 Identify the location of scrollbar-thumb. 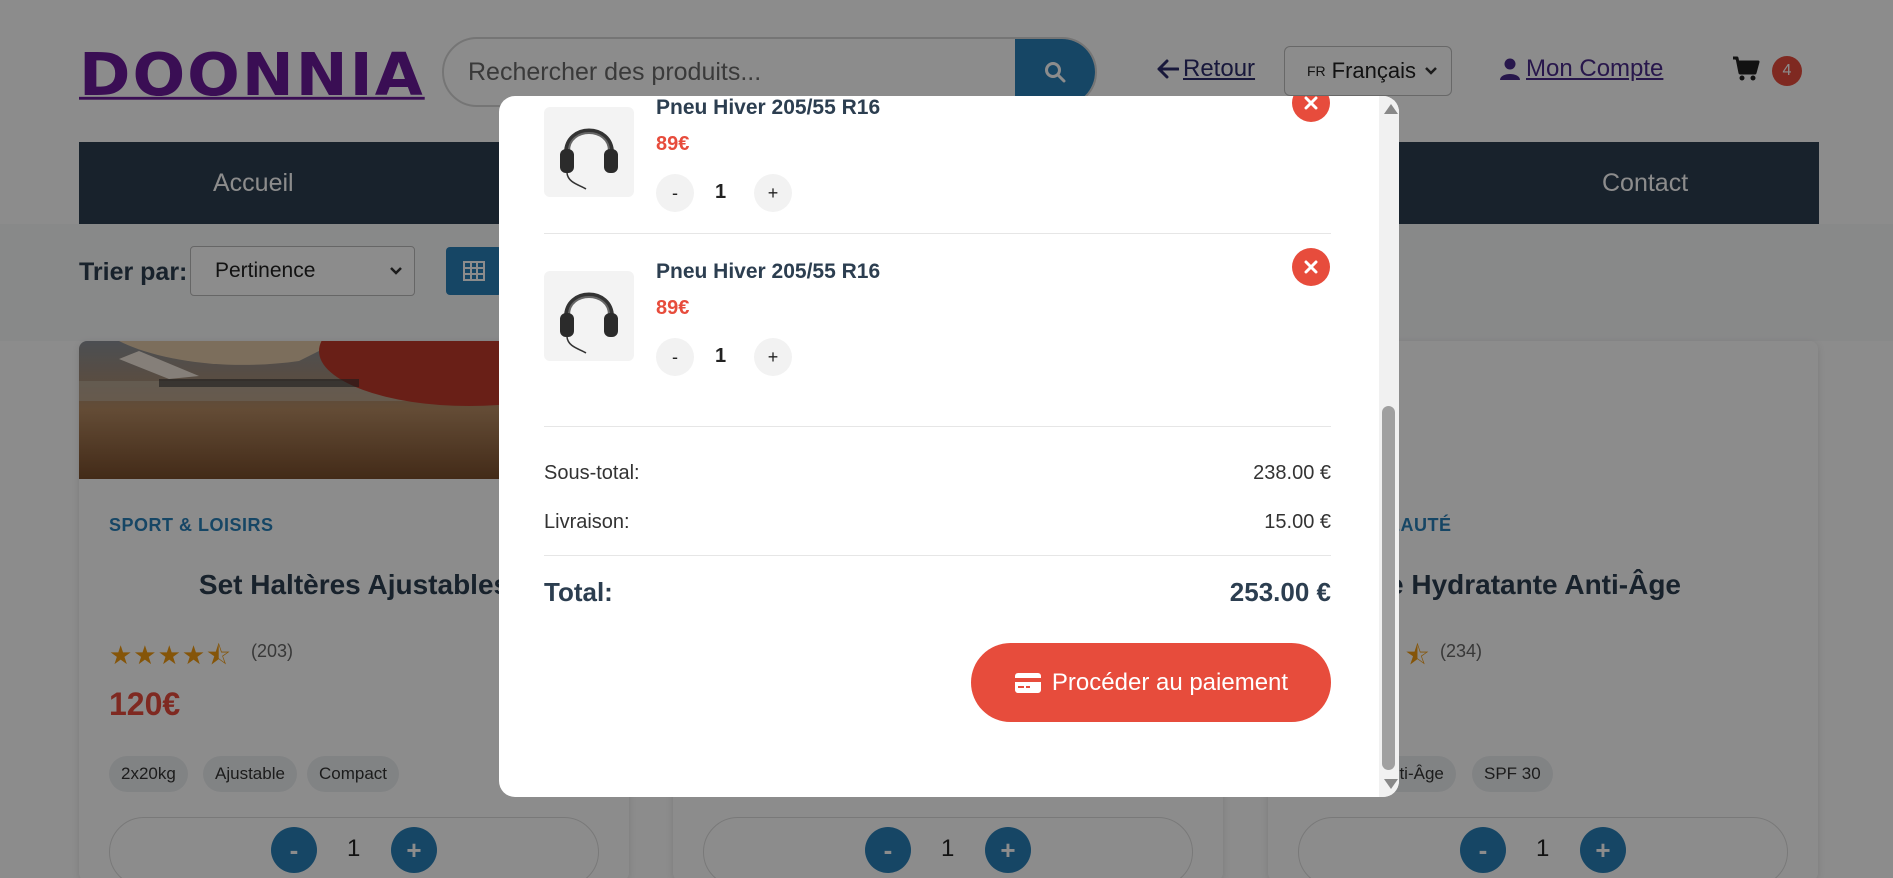
(1388, 588).